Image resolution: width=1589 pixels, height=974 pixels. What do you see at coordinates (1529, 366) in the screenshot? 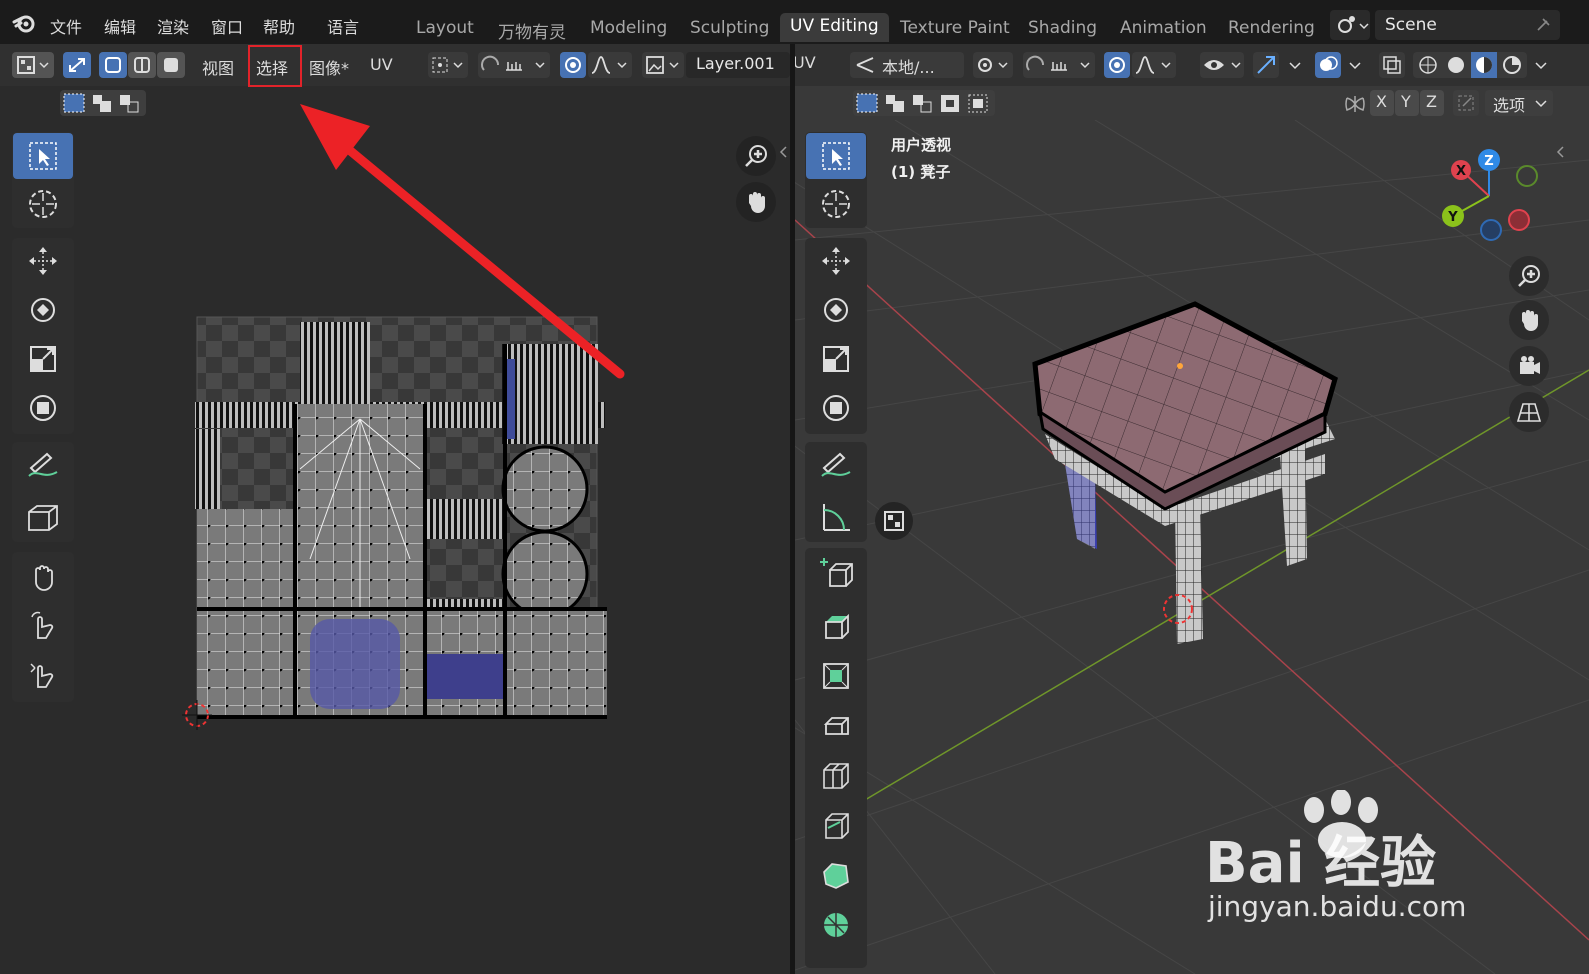
I see `vp-camera-button` at bounding box center [1529, 366].